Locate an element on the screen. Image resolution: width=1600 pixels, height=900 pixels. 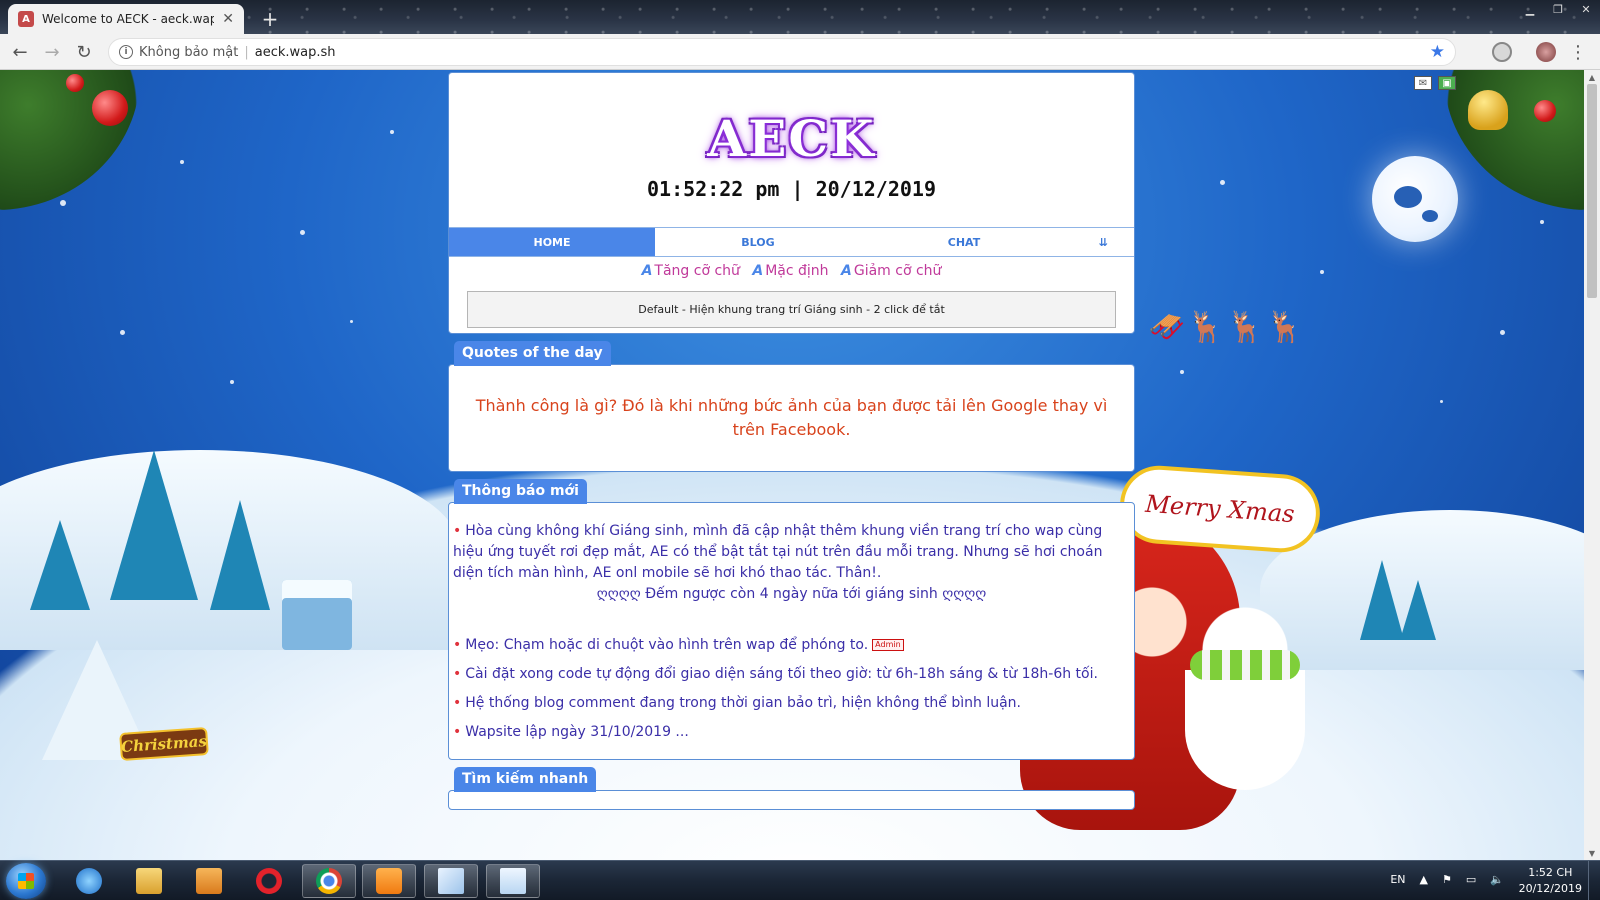
app-icon is located at coordinates (389, 881).